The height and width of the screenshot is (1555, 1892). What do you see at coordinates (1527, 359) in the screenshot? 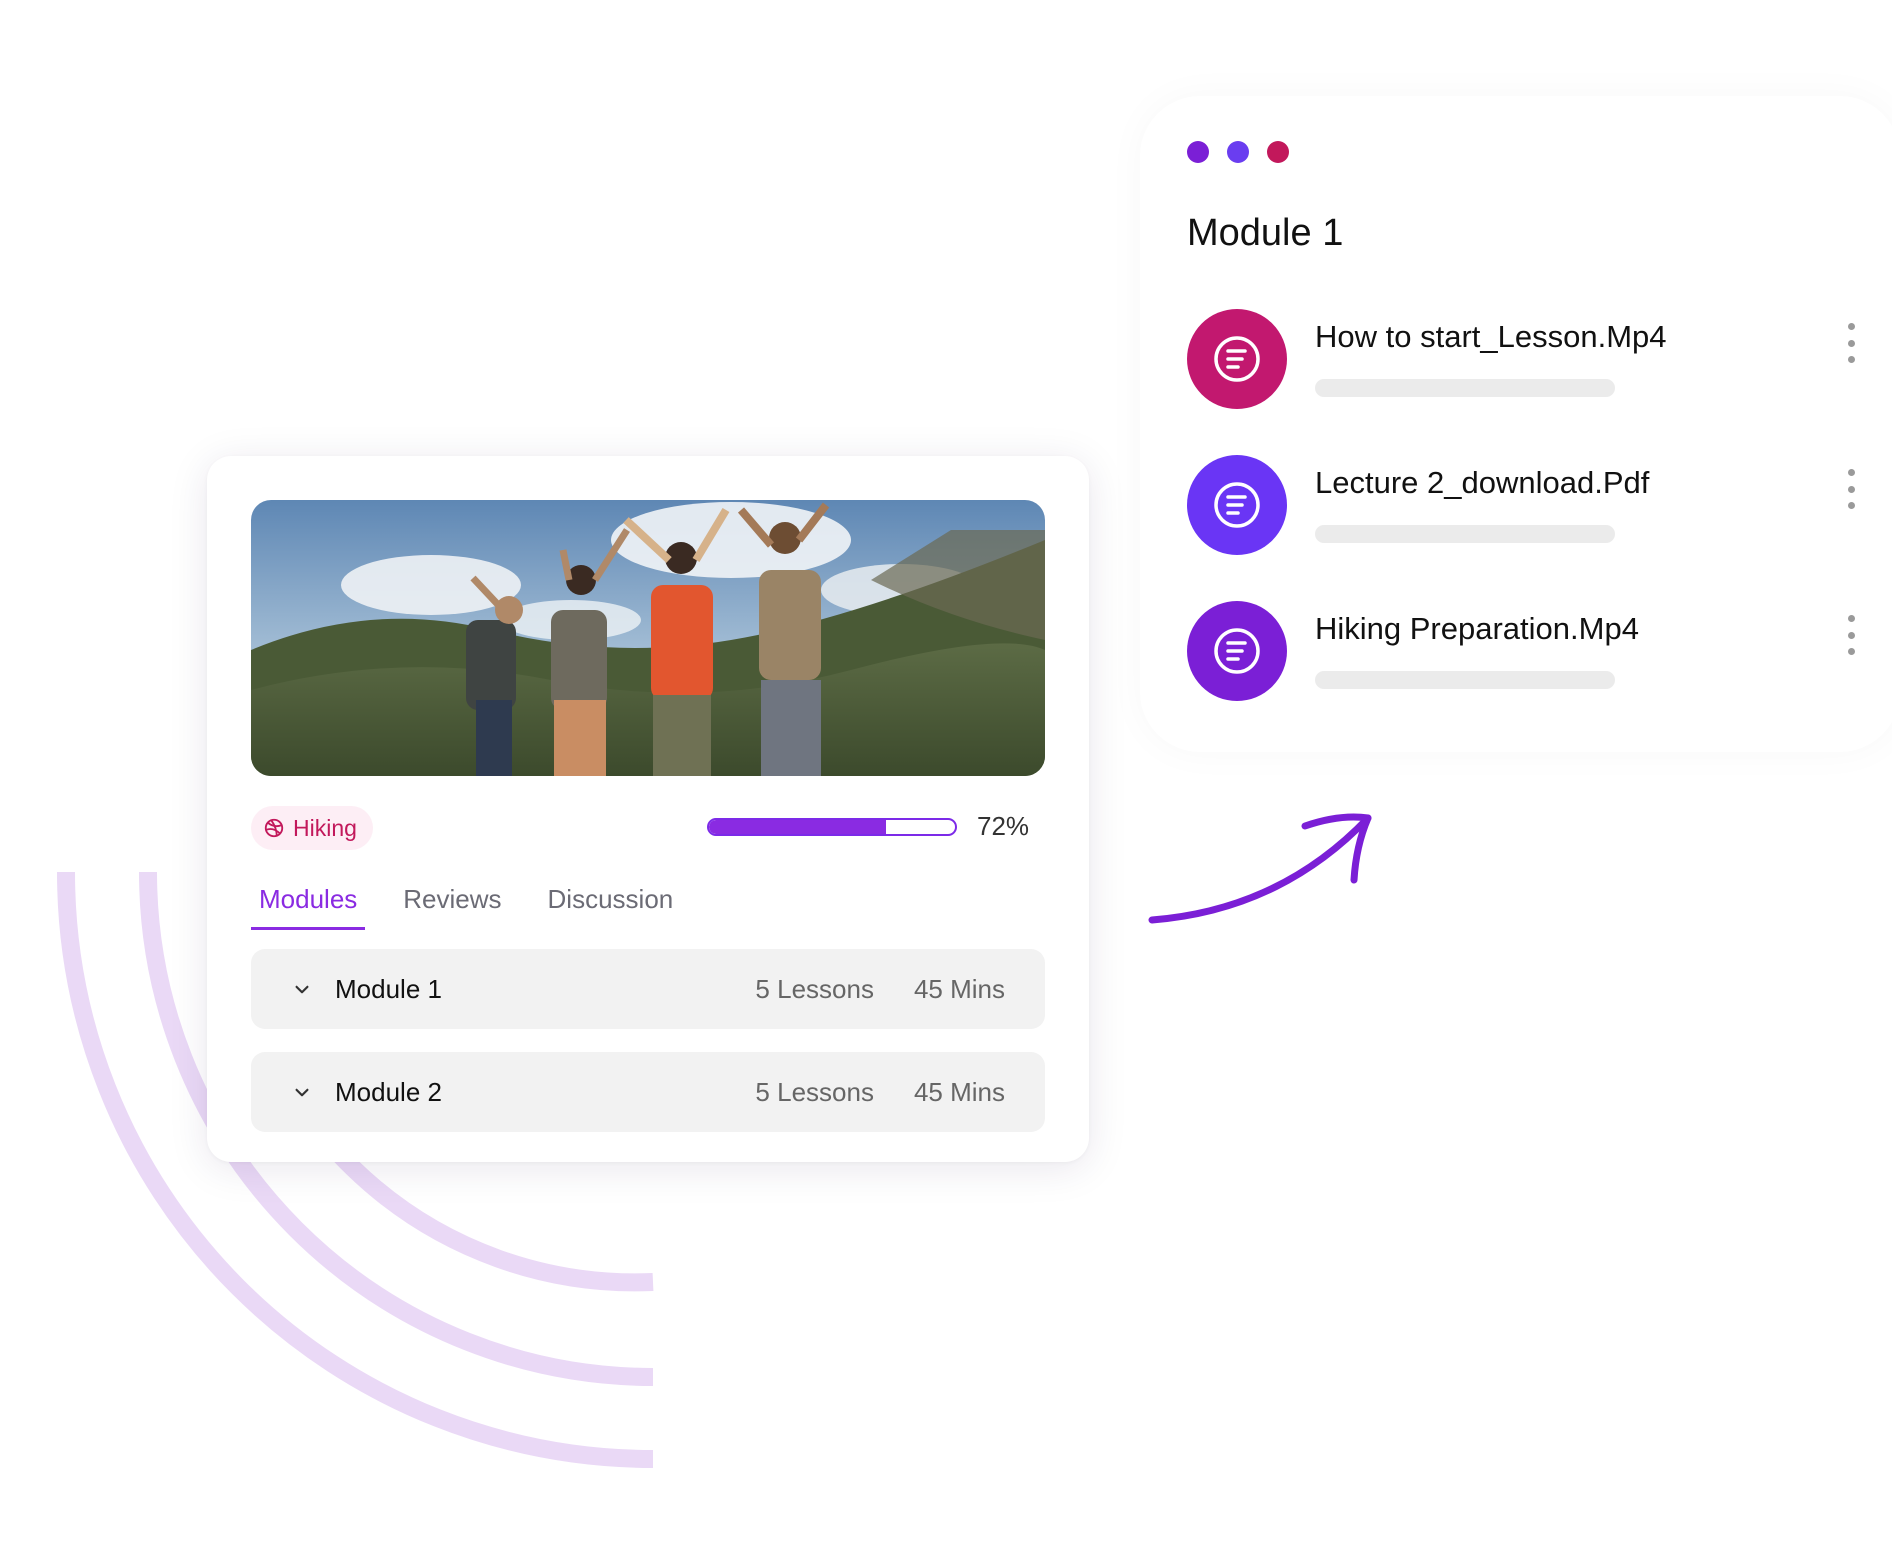
I see `lesson-item: How to start_Lesson.Mp4` at bounding box center [1527, 359].